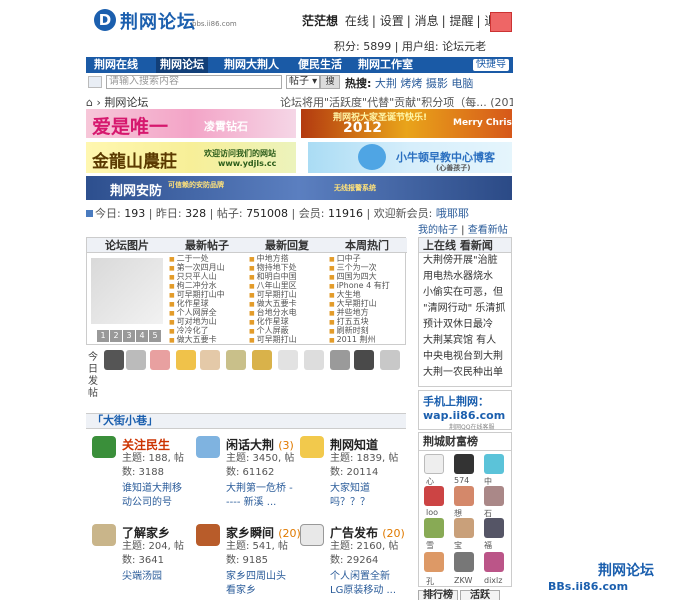 The image size is (674, 600). Describe the element at coordinates (89, 102) in the screenshot. I see `home-icon: ⌂` at that location.